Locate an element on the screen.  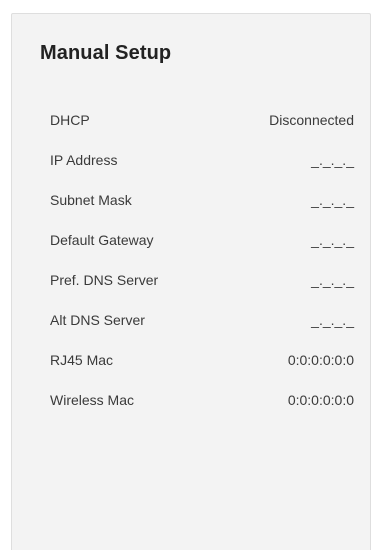
ip-address-label: IP Address is located at coordinates (84, 160).